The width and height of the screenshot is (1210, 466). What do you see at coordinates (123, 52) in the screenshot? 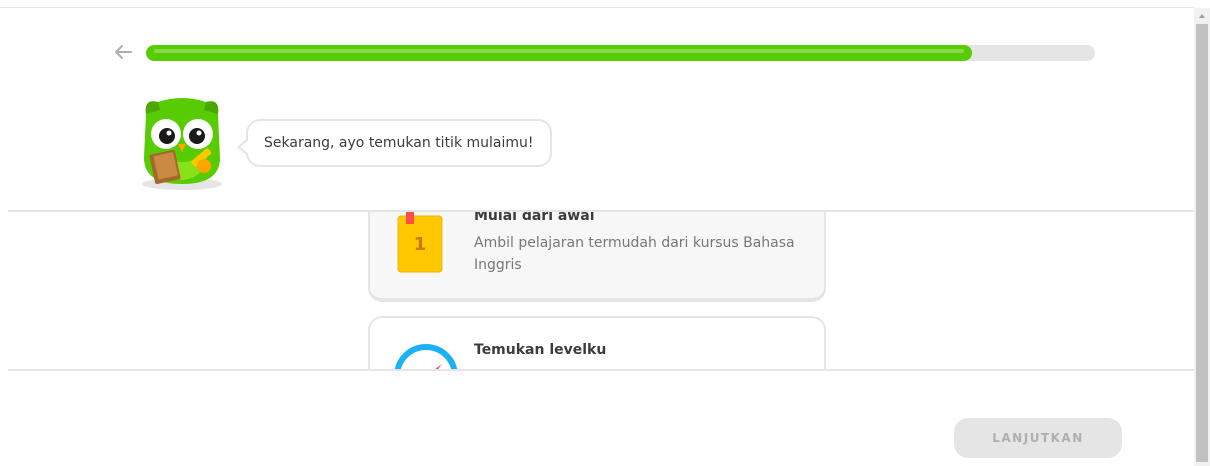
I see `back-arrow-icon` at bounding box center [123, 52].